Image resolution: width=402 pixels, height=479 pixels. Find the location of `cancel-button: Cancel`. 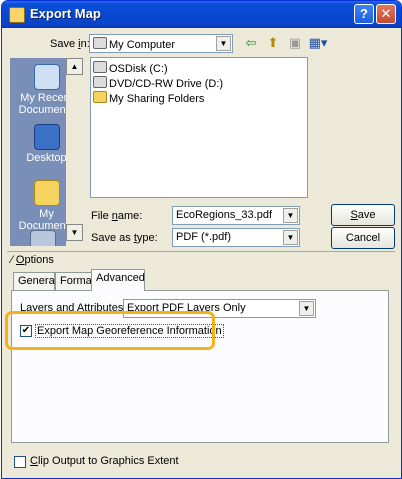

cancel-button: Cancel is located at coordinates (363, 238).